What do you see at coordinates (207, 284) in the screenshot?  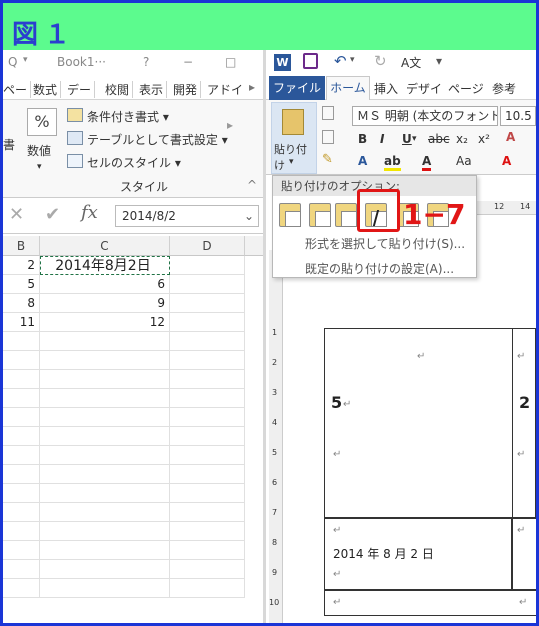 I see `cell-d2` at bounding box center [207, 284].